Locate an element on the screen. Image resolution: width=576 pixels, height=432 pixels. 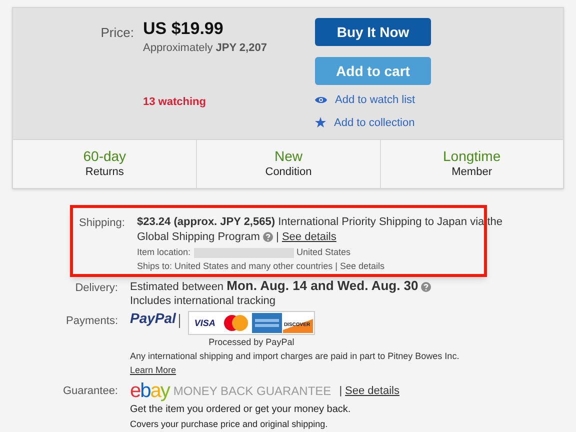
action-link: Add to collection is located at coordinates (374, 122).